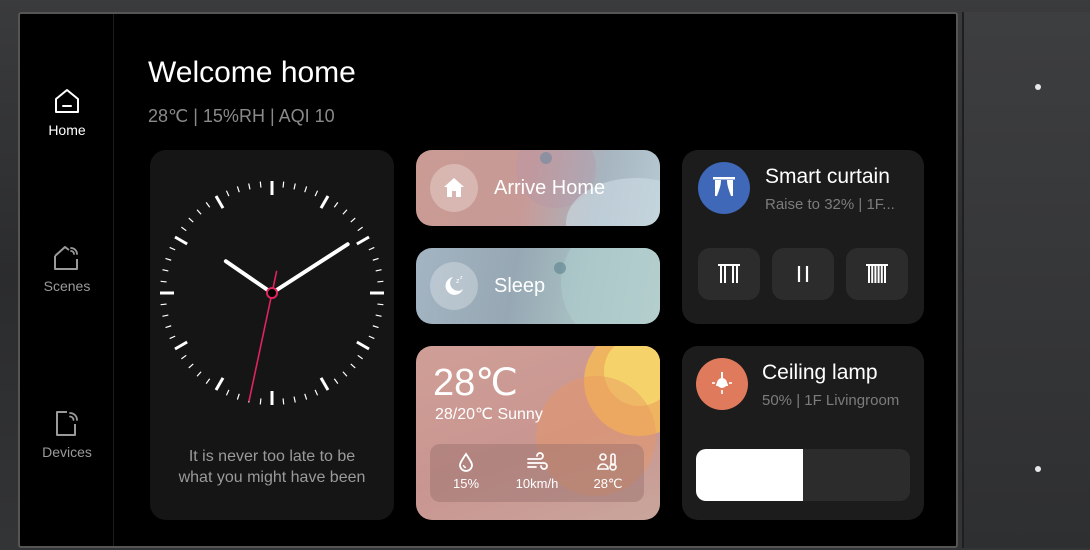 The width and height of the screenshot is (1090, 550). Describe the element at coordinates (538, 433) in the screenshot. I see `weather-card: 28℃ 28/20℃ Sunny 15% 10km/h 28℃` at that location.